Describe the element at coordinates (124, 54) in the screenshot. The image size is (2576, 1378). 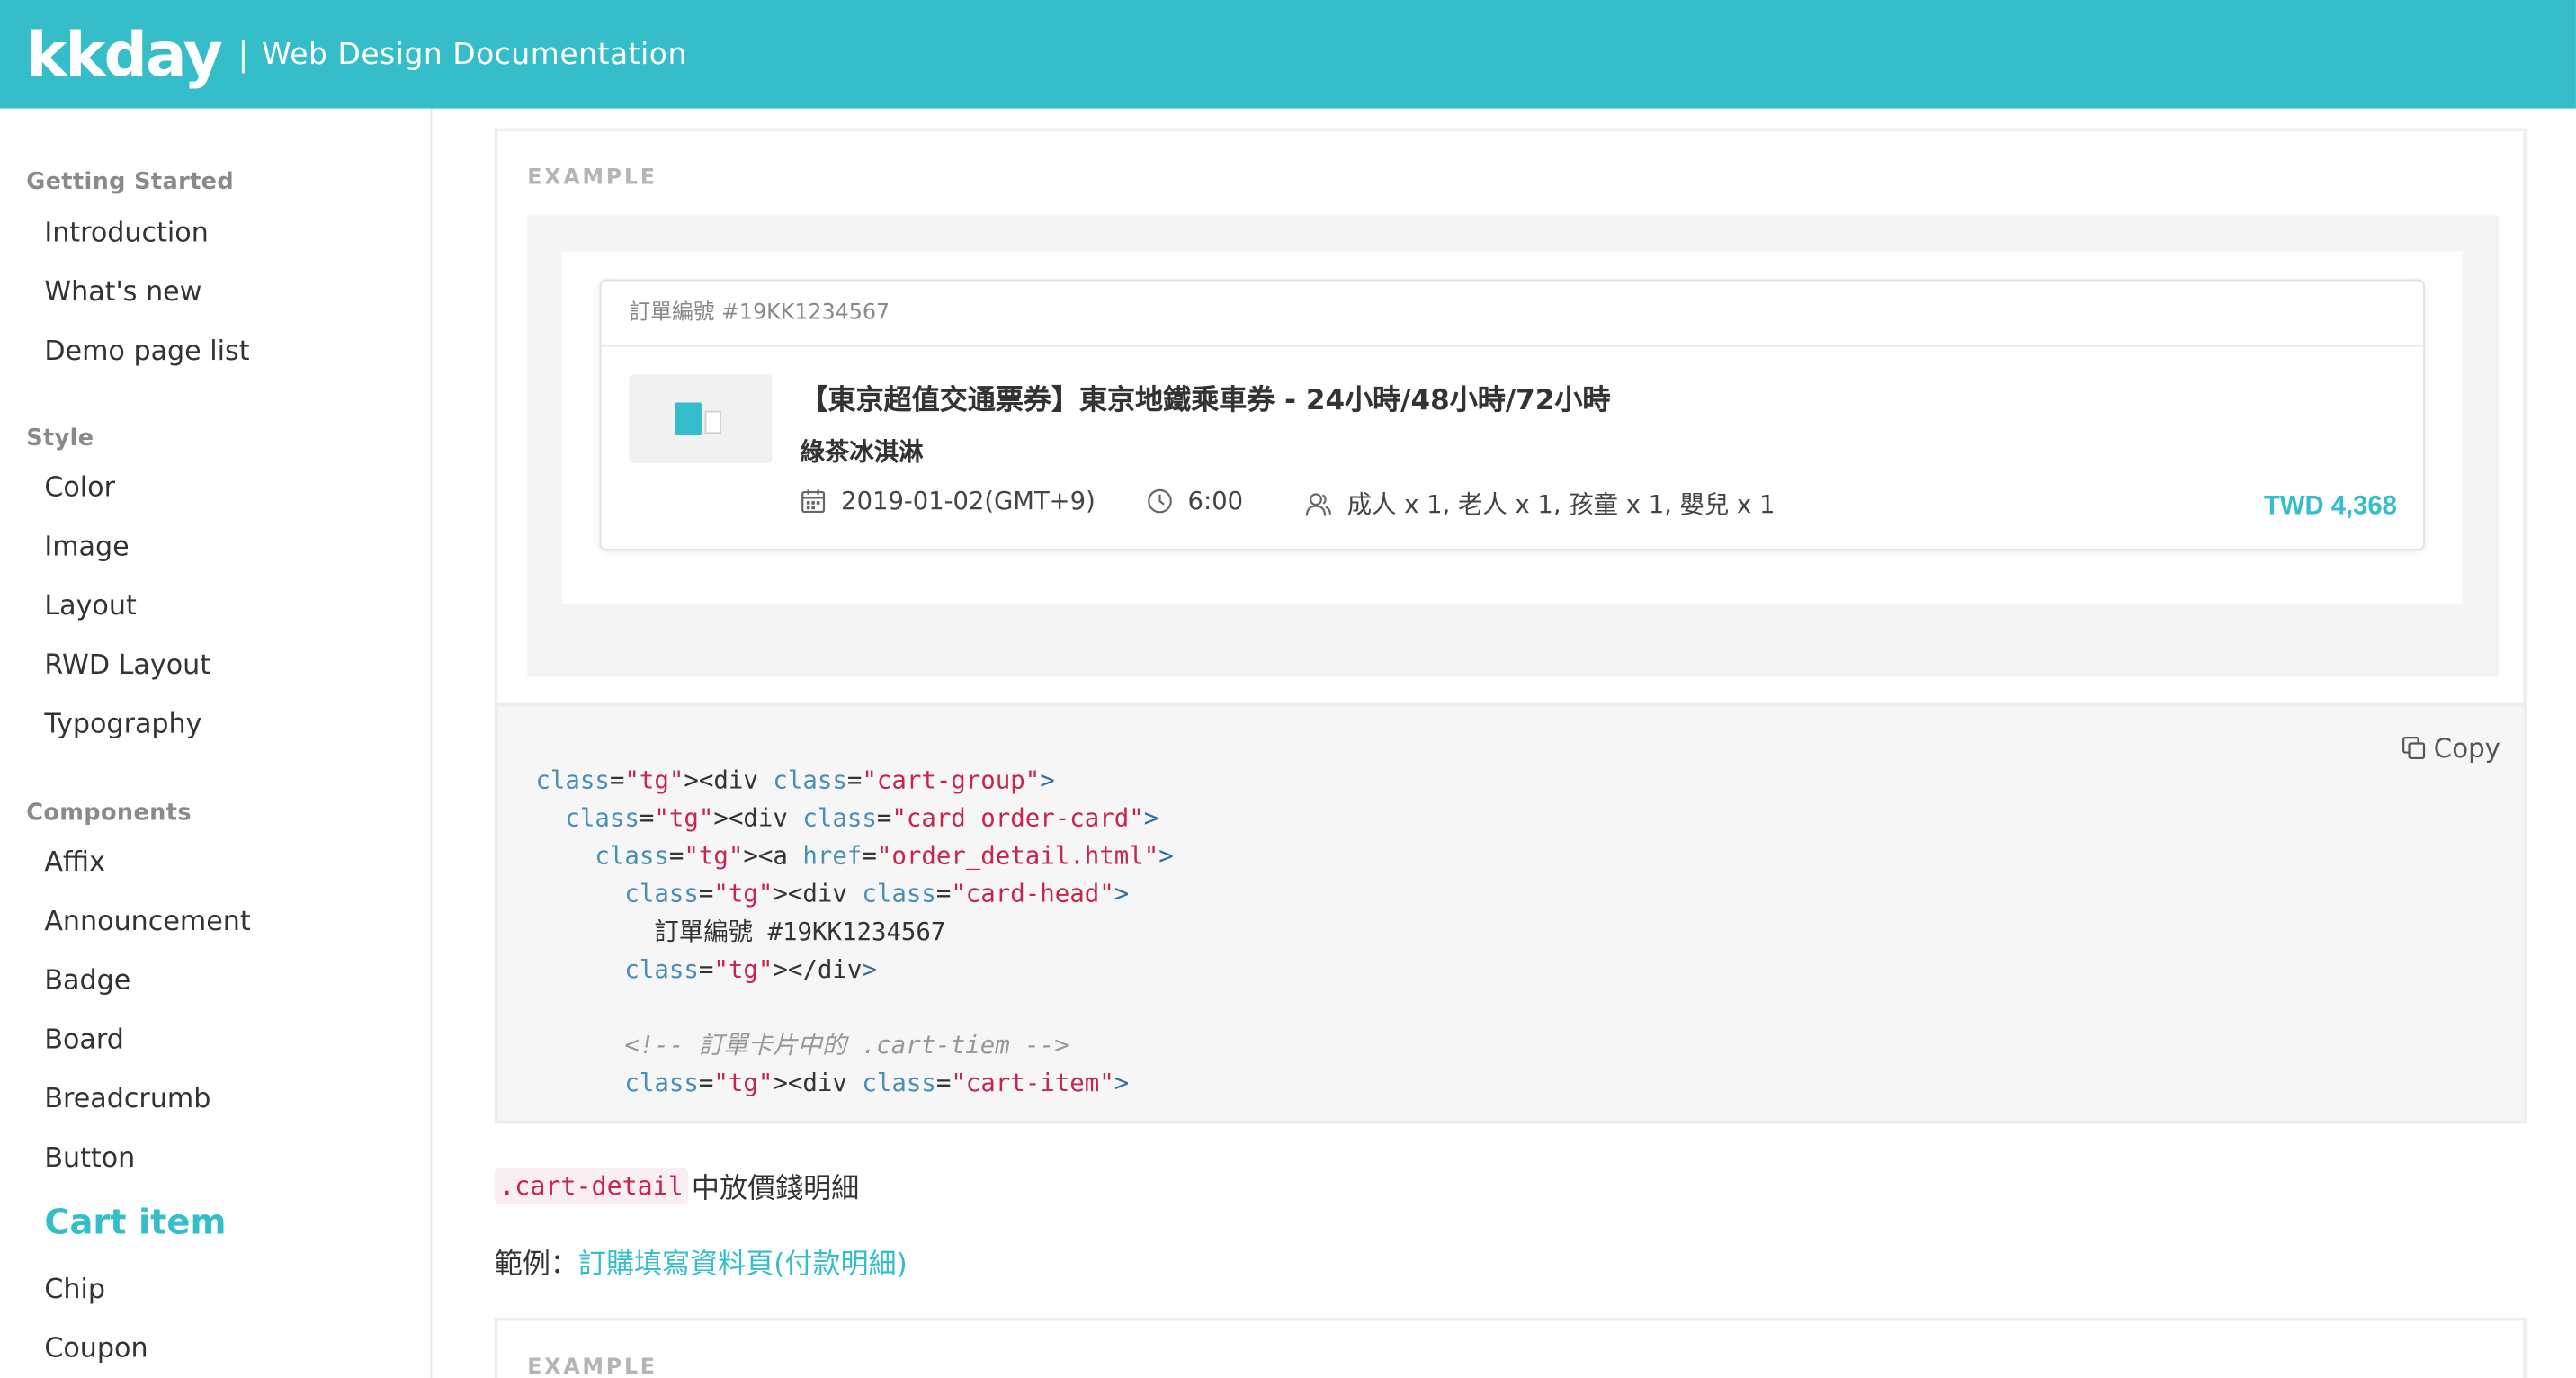
I see `kkday-logo: kkday` at that location.